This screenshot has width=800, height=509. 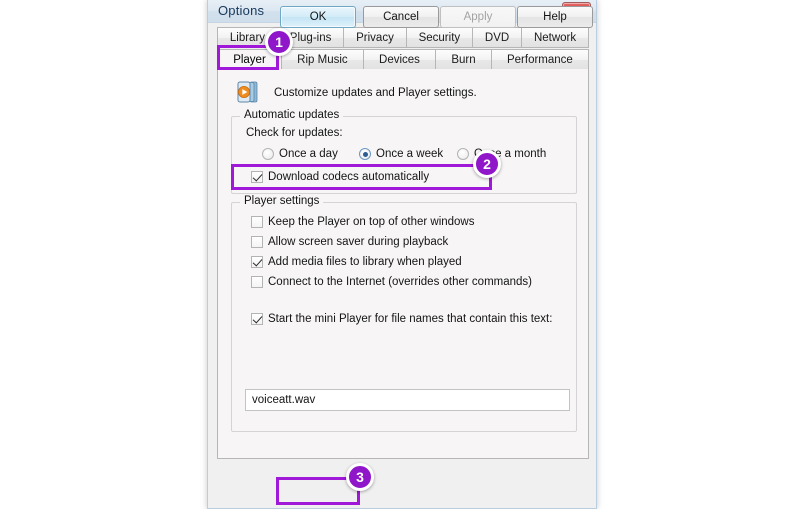 What do you see at coordinates (268, 154) in the screenshot?
I see `radio-once-a-day-indicator` at bounding box center [268, 154].